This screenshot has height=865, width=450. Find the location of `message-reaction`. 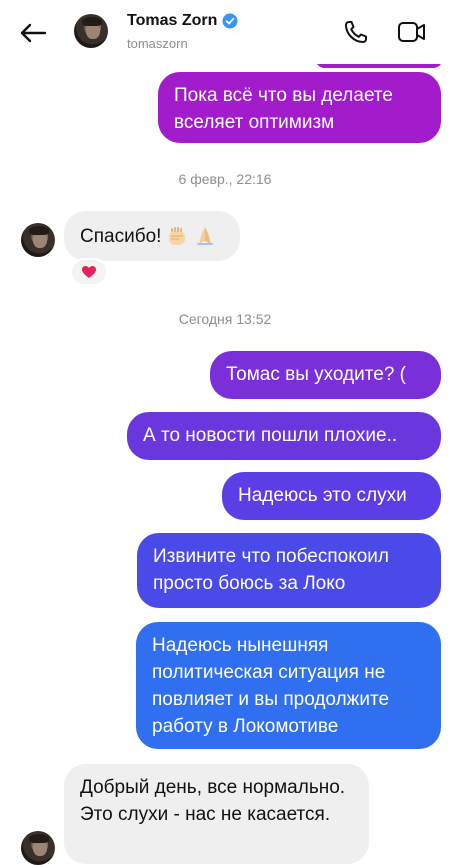

message-reaction is located at coordinates (89, 272).